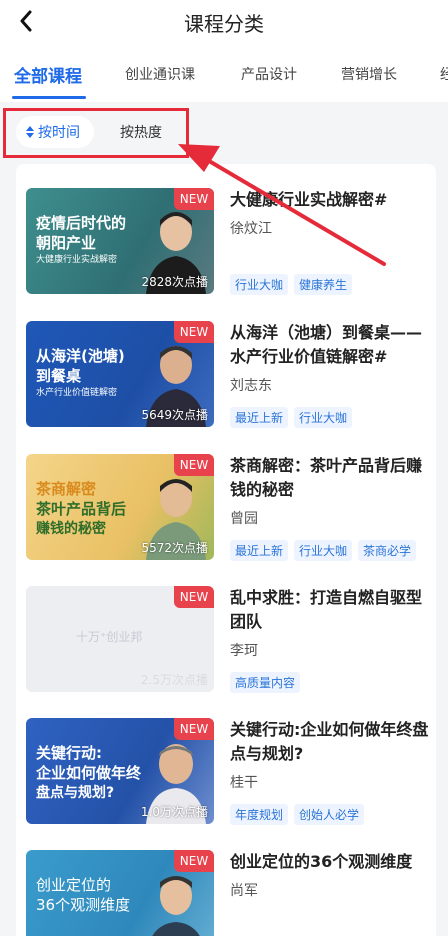 Image resolution: width=448 pixels, height=936 pixels. I want to click on annotation-highlight-box, so click(96, 133).